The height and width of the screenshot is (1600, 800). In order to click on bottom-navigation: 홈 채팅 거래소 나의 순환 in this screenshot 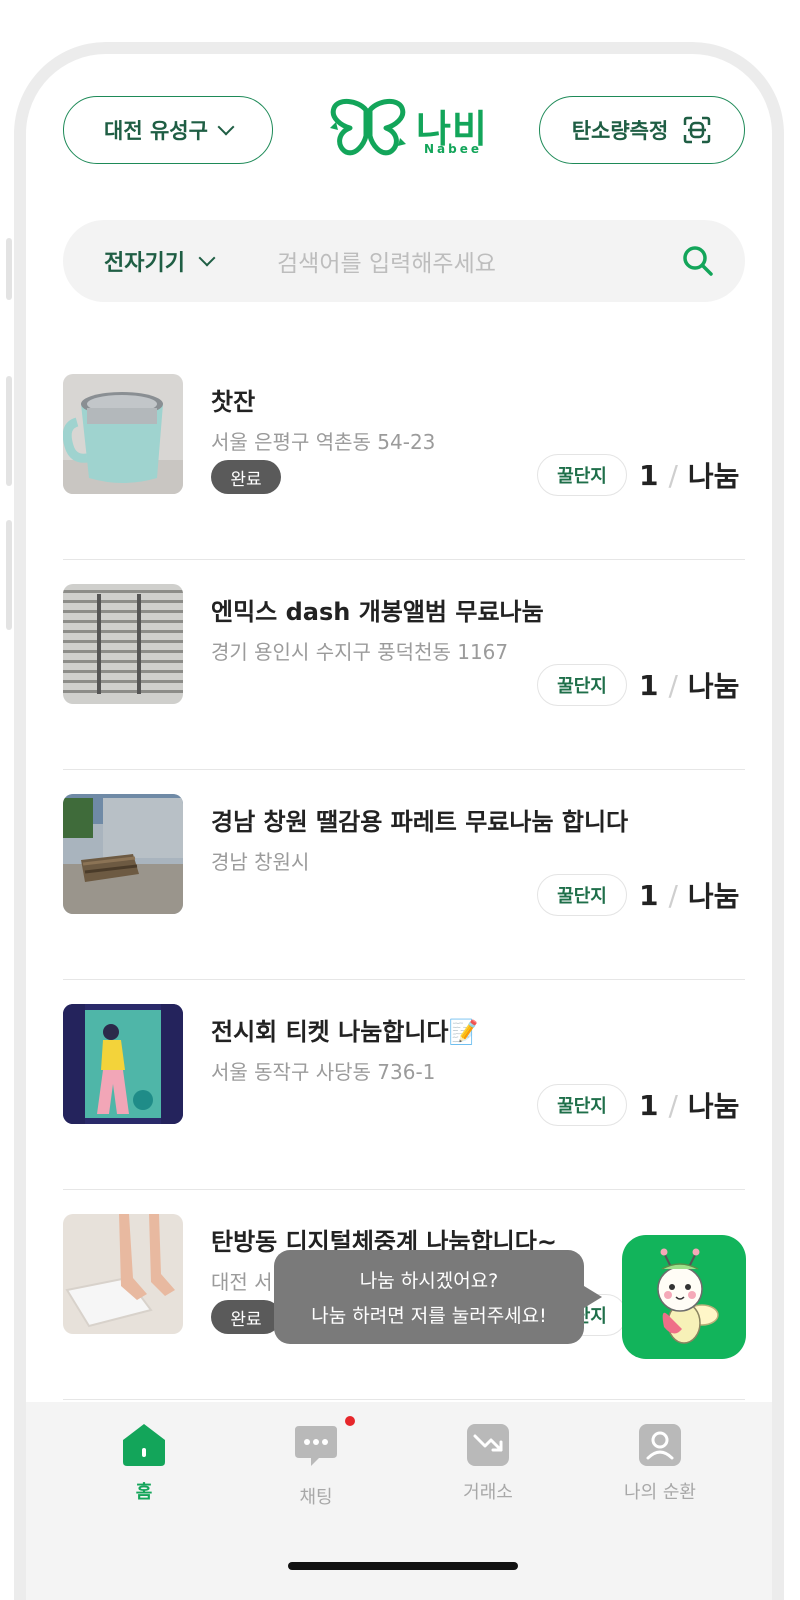, I will do `click(399, 1501)`.